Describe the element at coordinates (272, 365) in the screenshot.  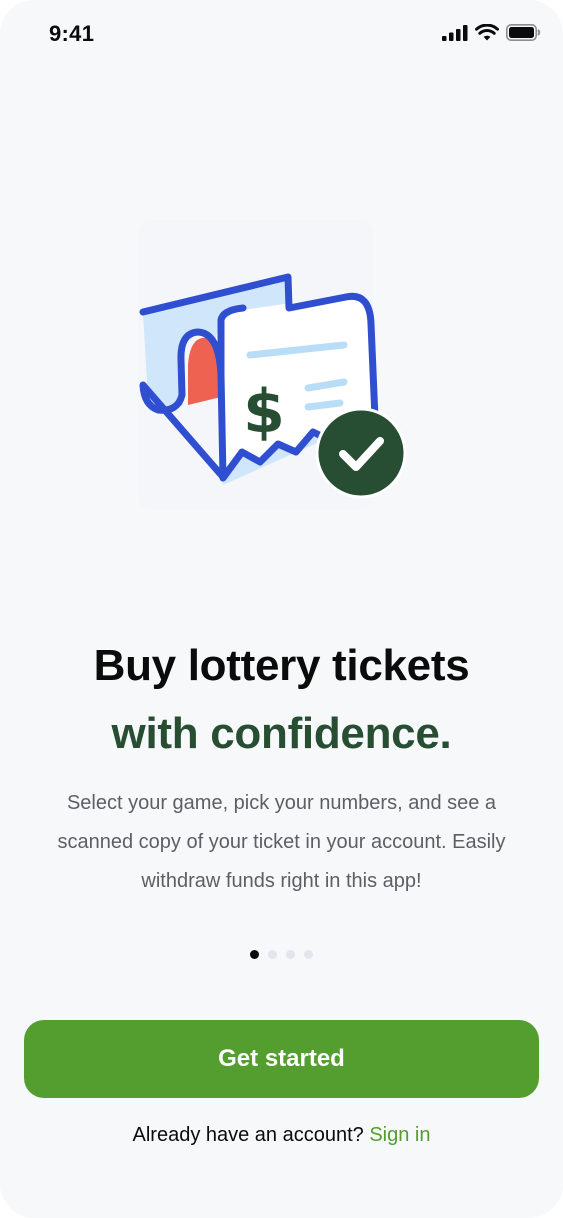
I see `receipt-check-icon: $` at that location.